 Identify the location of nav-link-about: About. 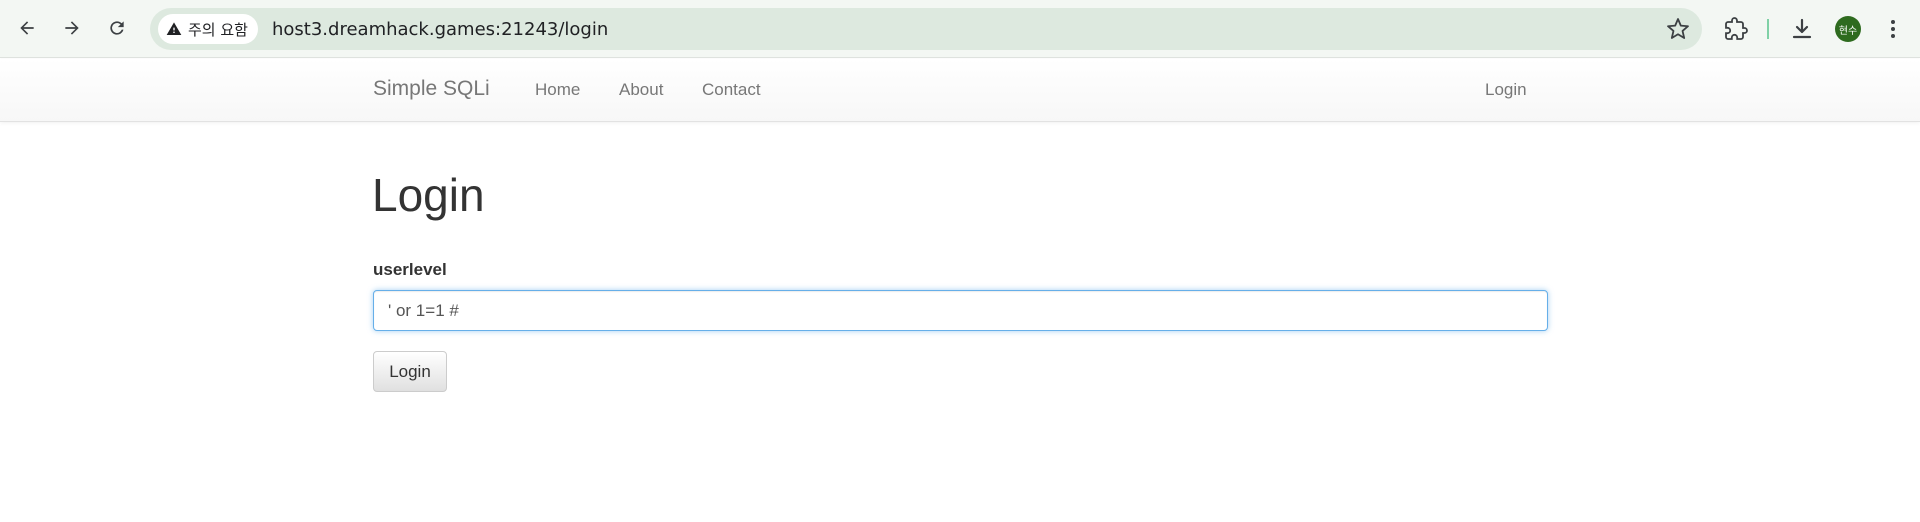
(641, 90).